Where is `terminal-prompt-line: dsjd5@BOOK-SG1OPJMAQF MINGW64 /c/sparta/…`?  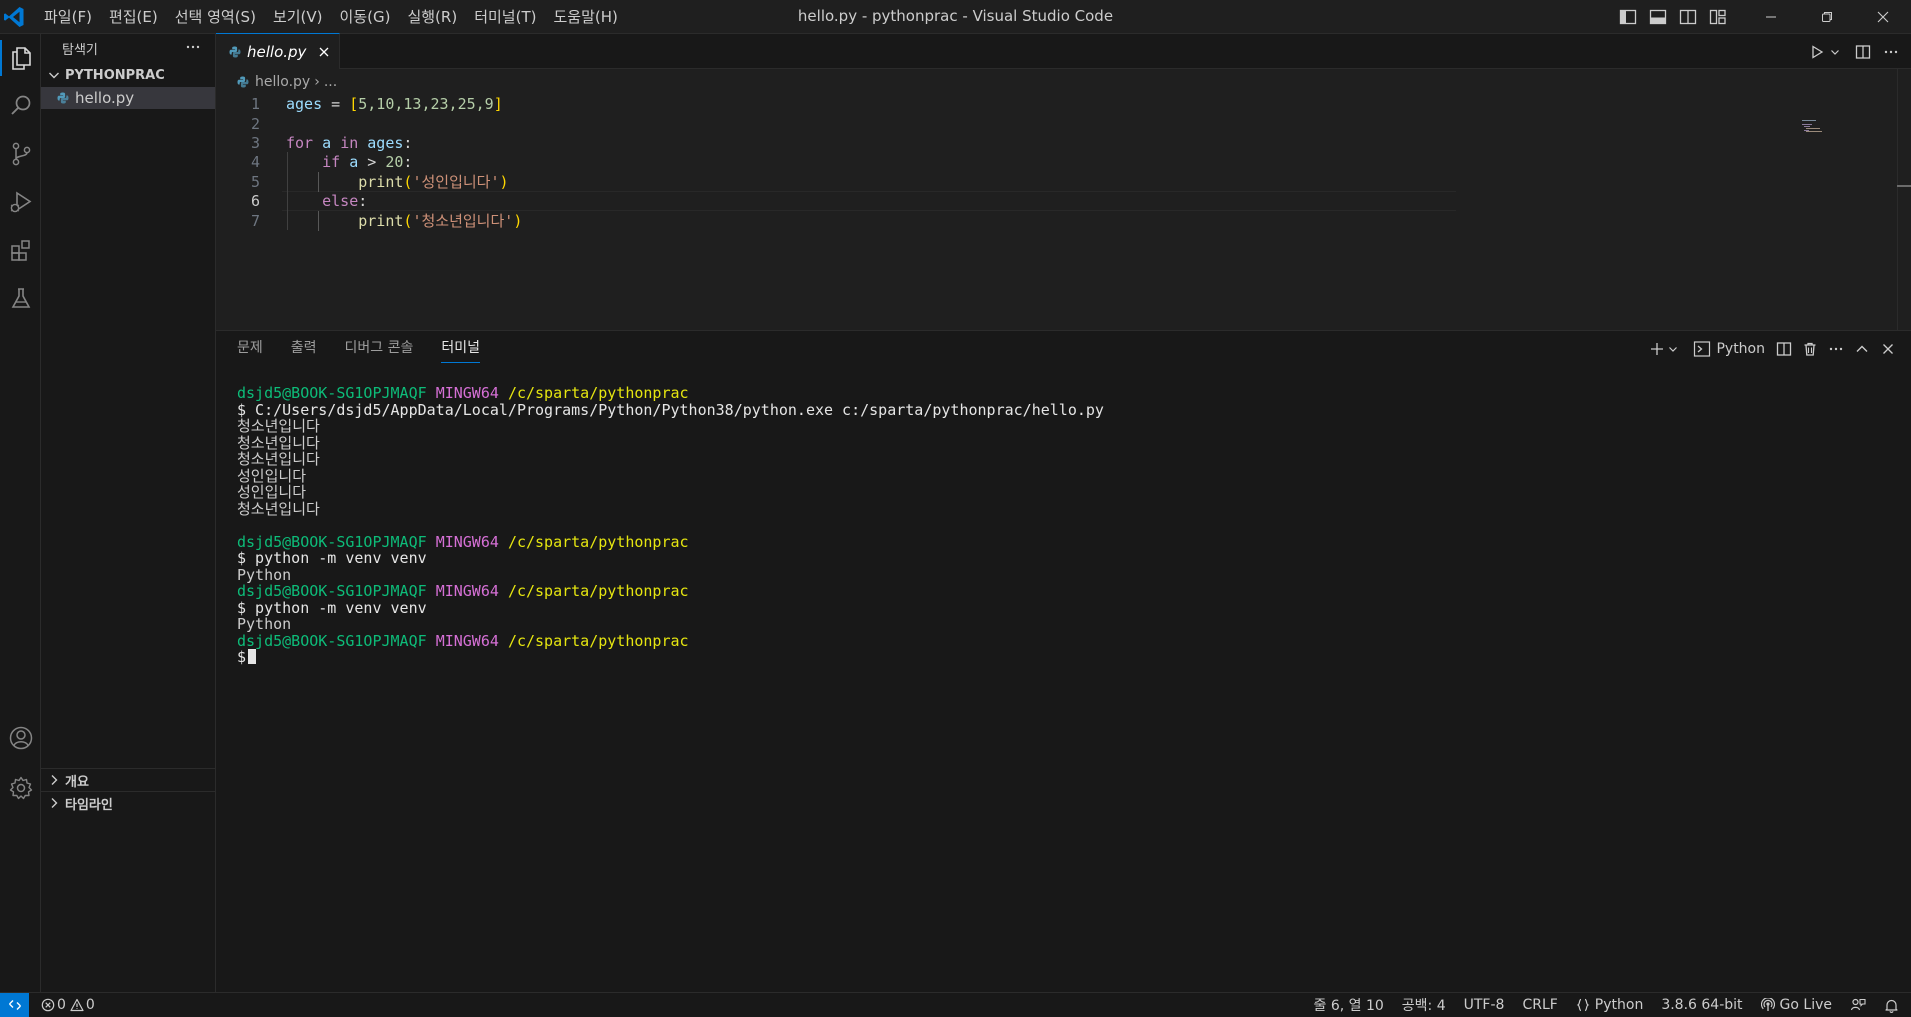
terminal-prompt-line: dsjd5@BOOK-SG1OPJMAQF MINGW64 /c/sparta/… is located at coordinates (463, 393).